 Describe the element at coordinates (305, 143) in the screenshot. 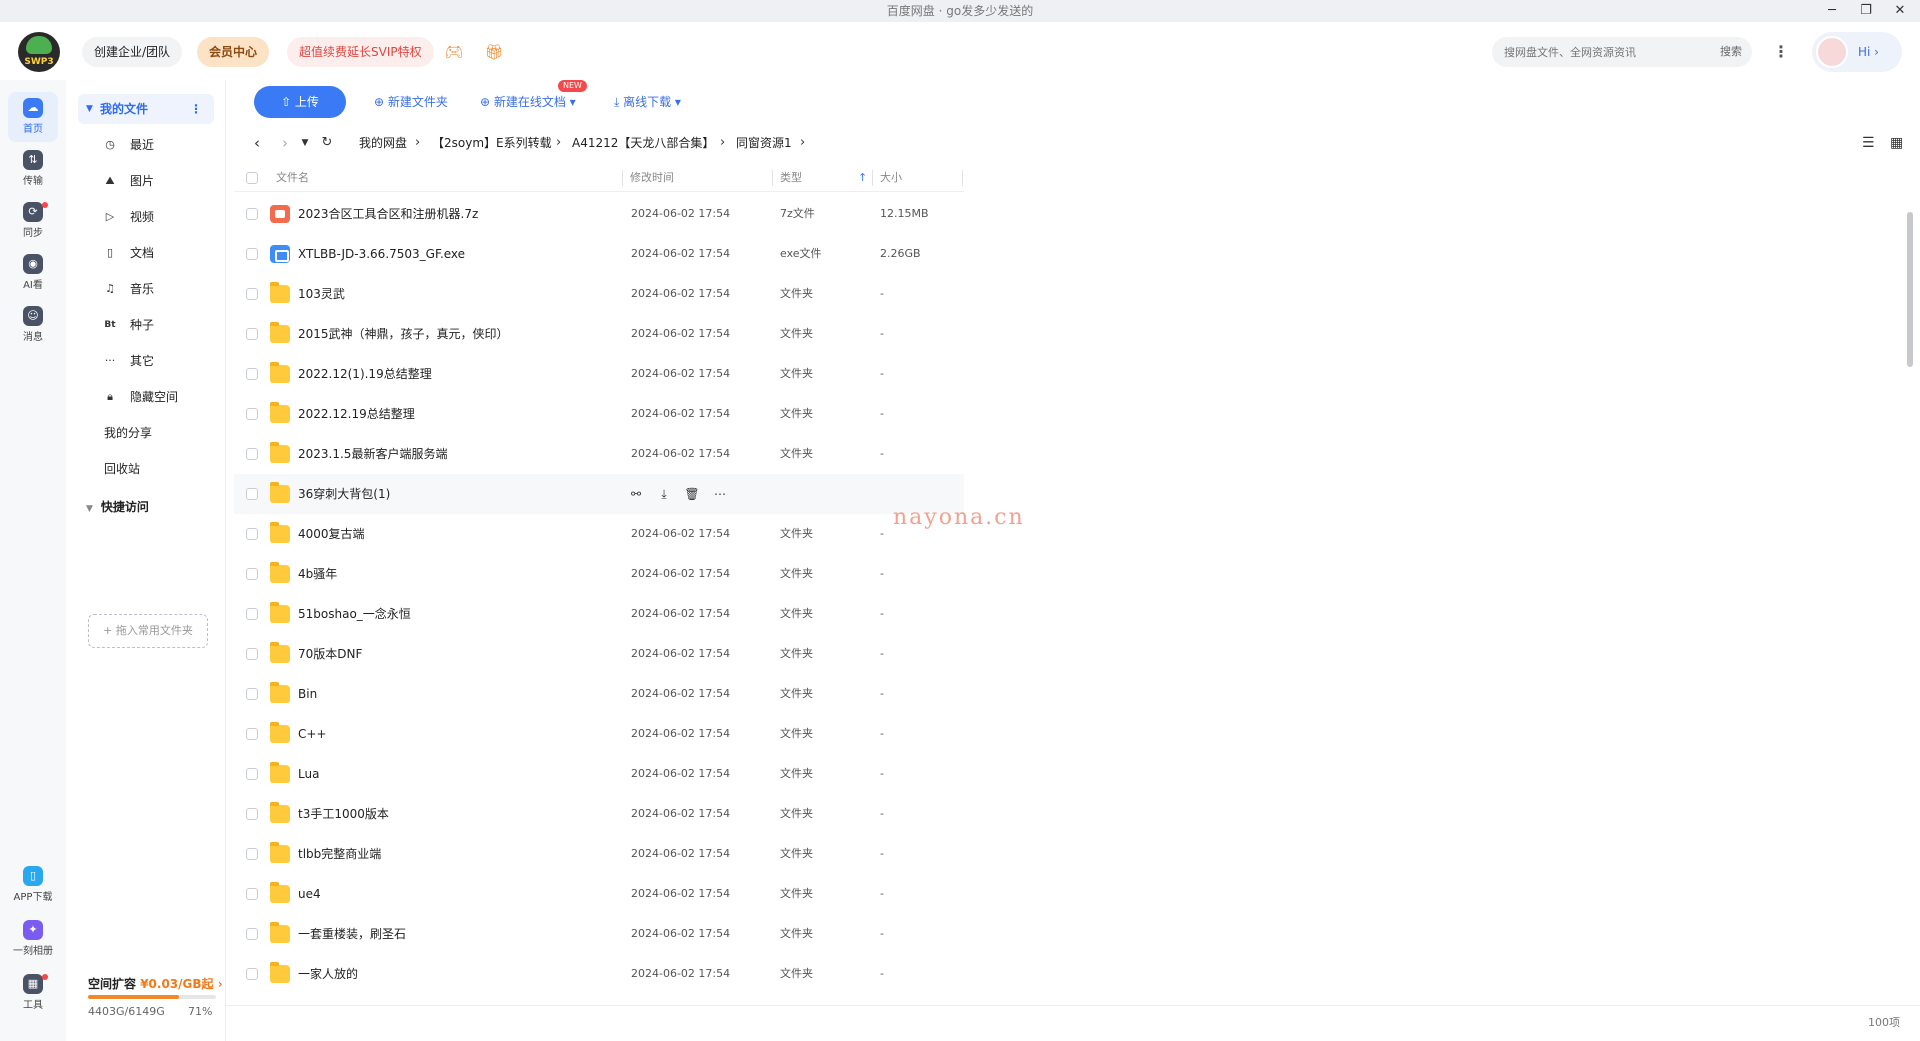

I see `history-dropdown-icon: ▼` at that location.